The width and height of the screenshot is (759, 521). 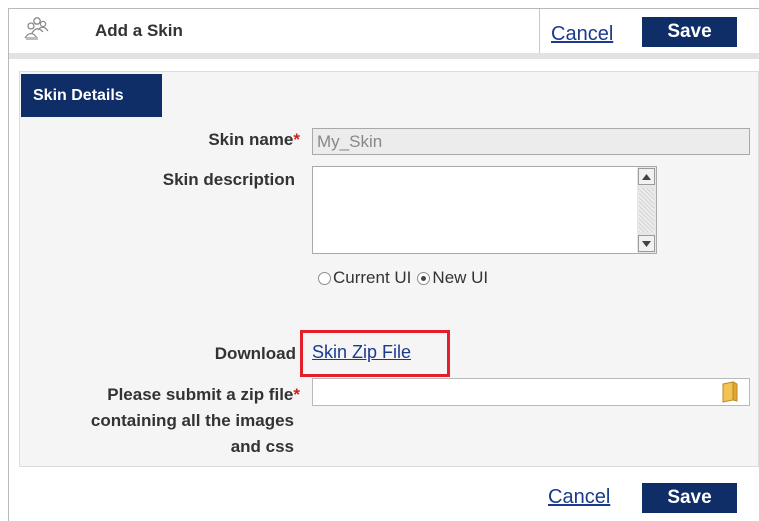 What do you see at coordinates (361, 352) in the screenshot?
I see `skin-zip-file-link: Skin Zip File` at bounding box center [361, 352].